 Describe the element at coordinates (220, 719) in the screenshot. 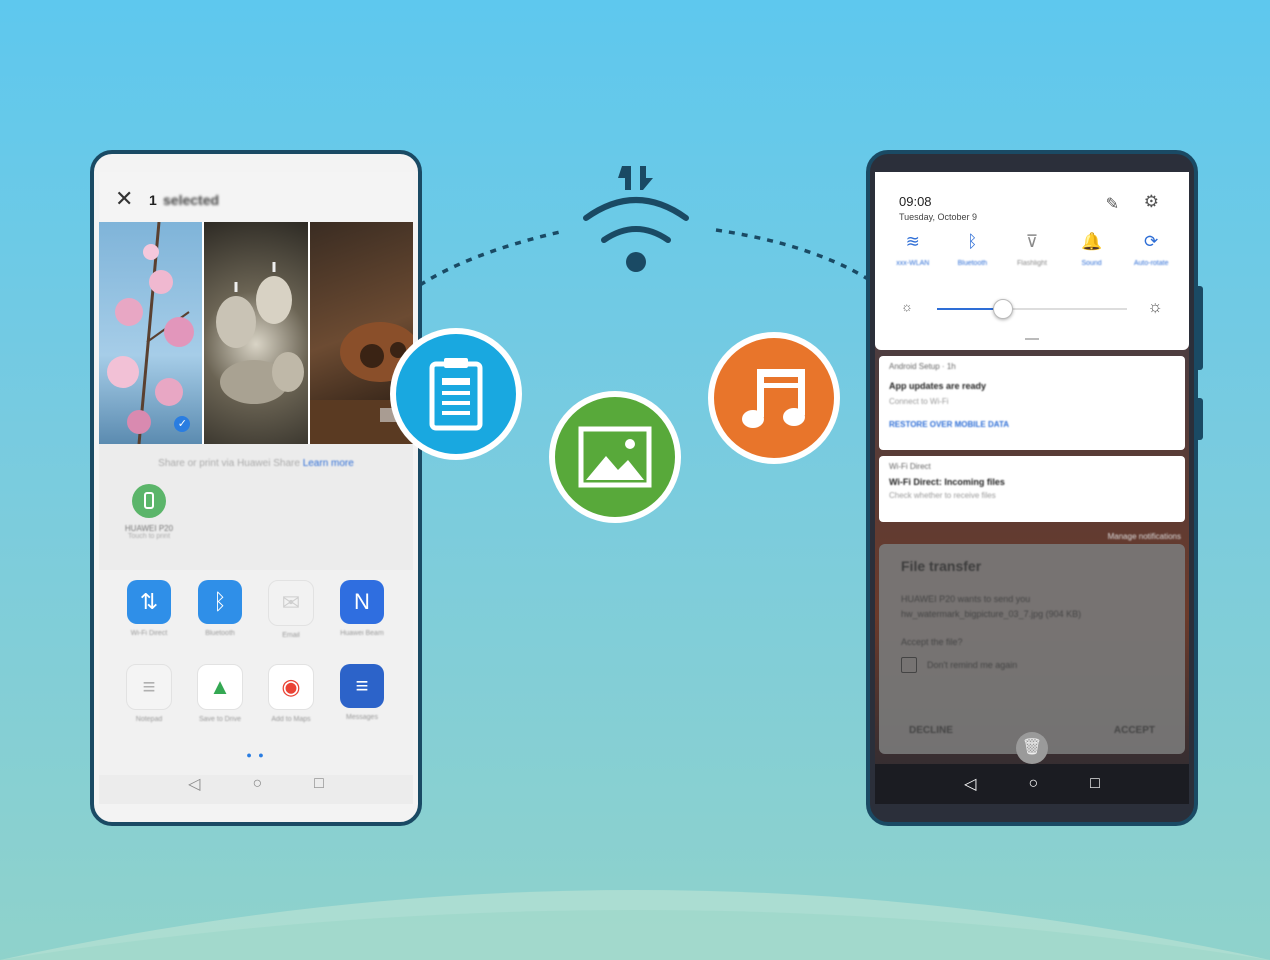

I see `app-label: Save to Drive` at that location.